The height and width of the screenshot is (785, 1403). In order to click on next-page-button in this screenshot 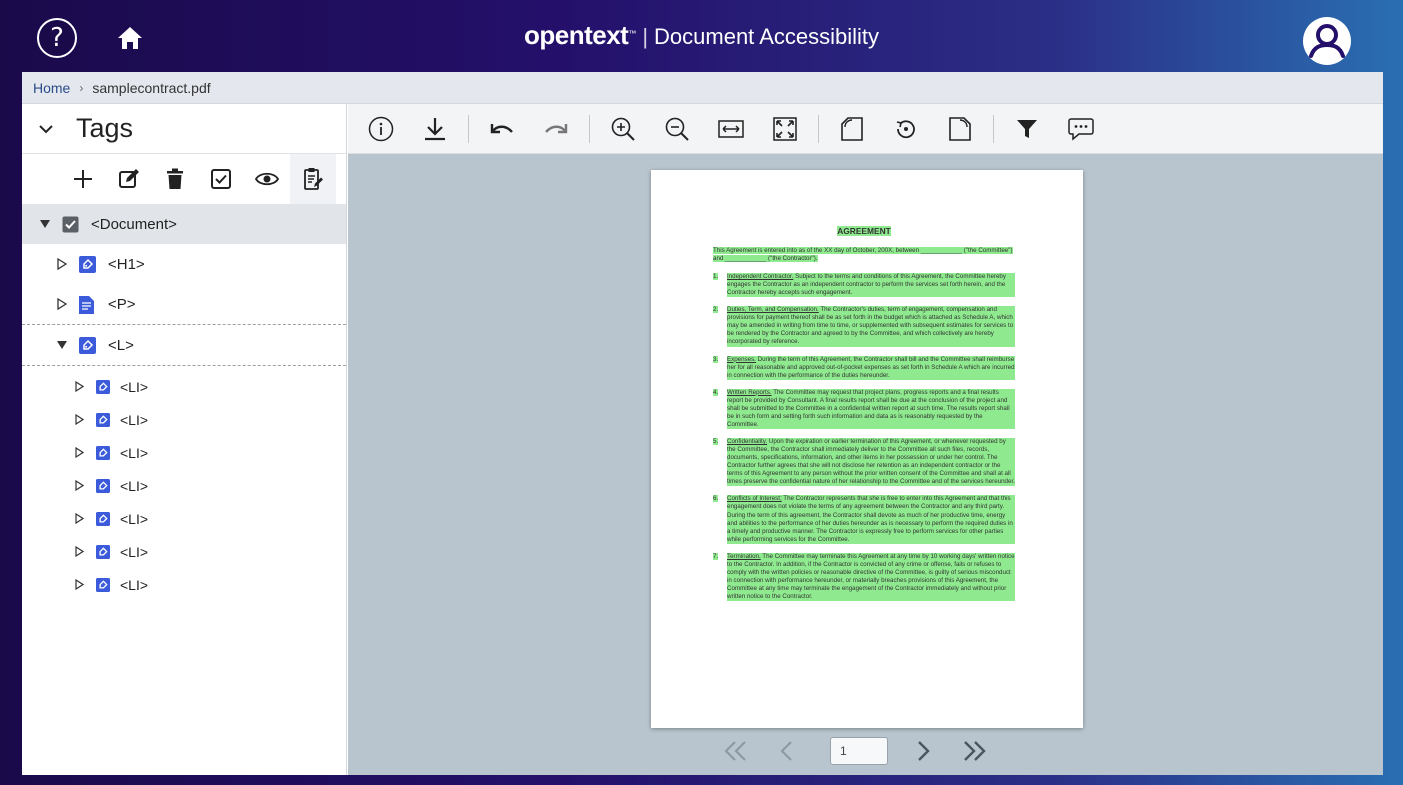, I will do `click(924, 751)`.